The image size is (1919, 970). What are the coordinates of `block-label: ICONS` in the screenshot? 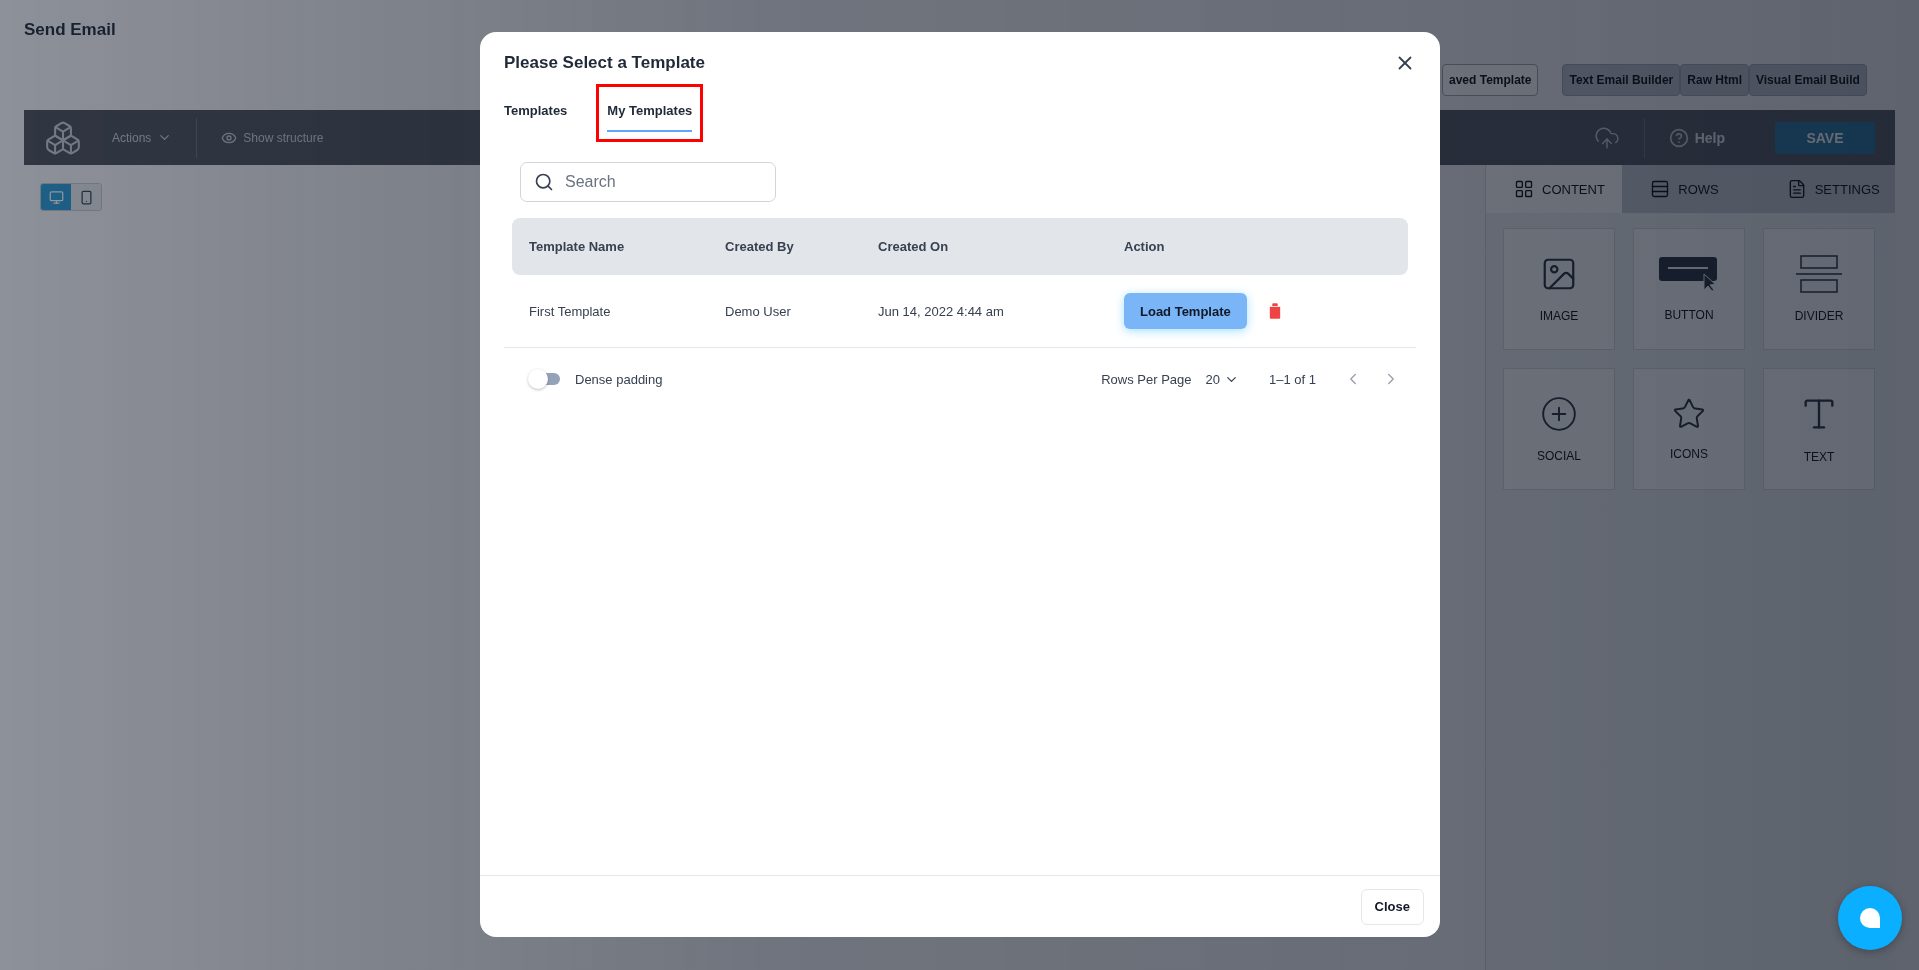 It's located at (1689, 454).